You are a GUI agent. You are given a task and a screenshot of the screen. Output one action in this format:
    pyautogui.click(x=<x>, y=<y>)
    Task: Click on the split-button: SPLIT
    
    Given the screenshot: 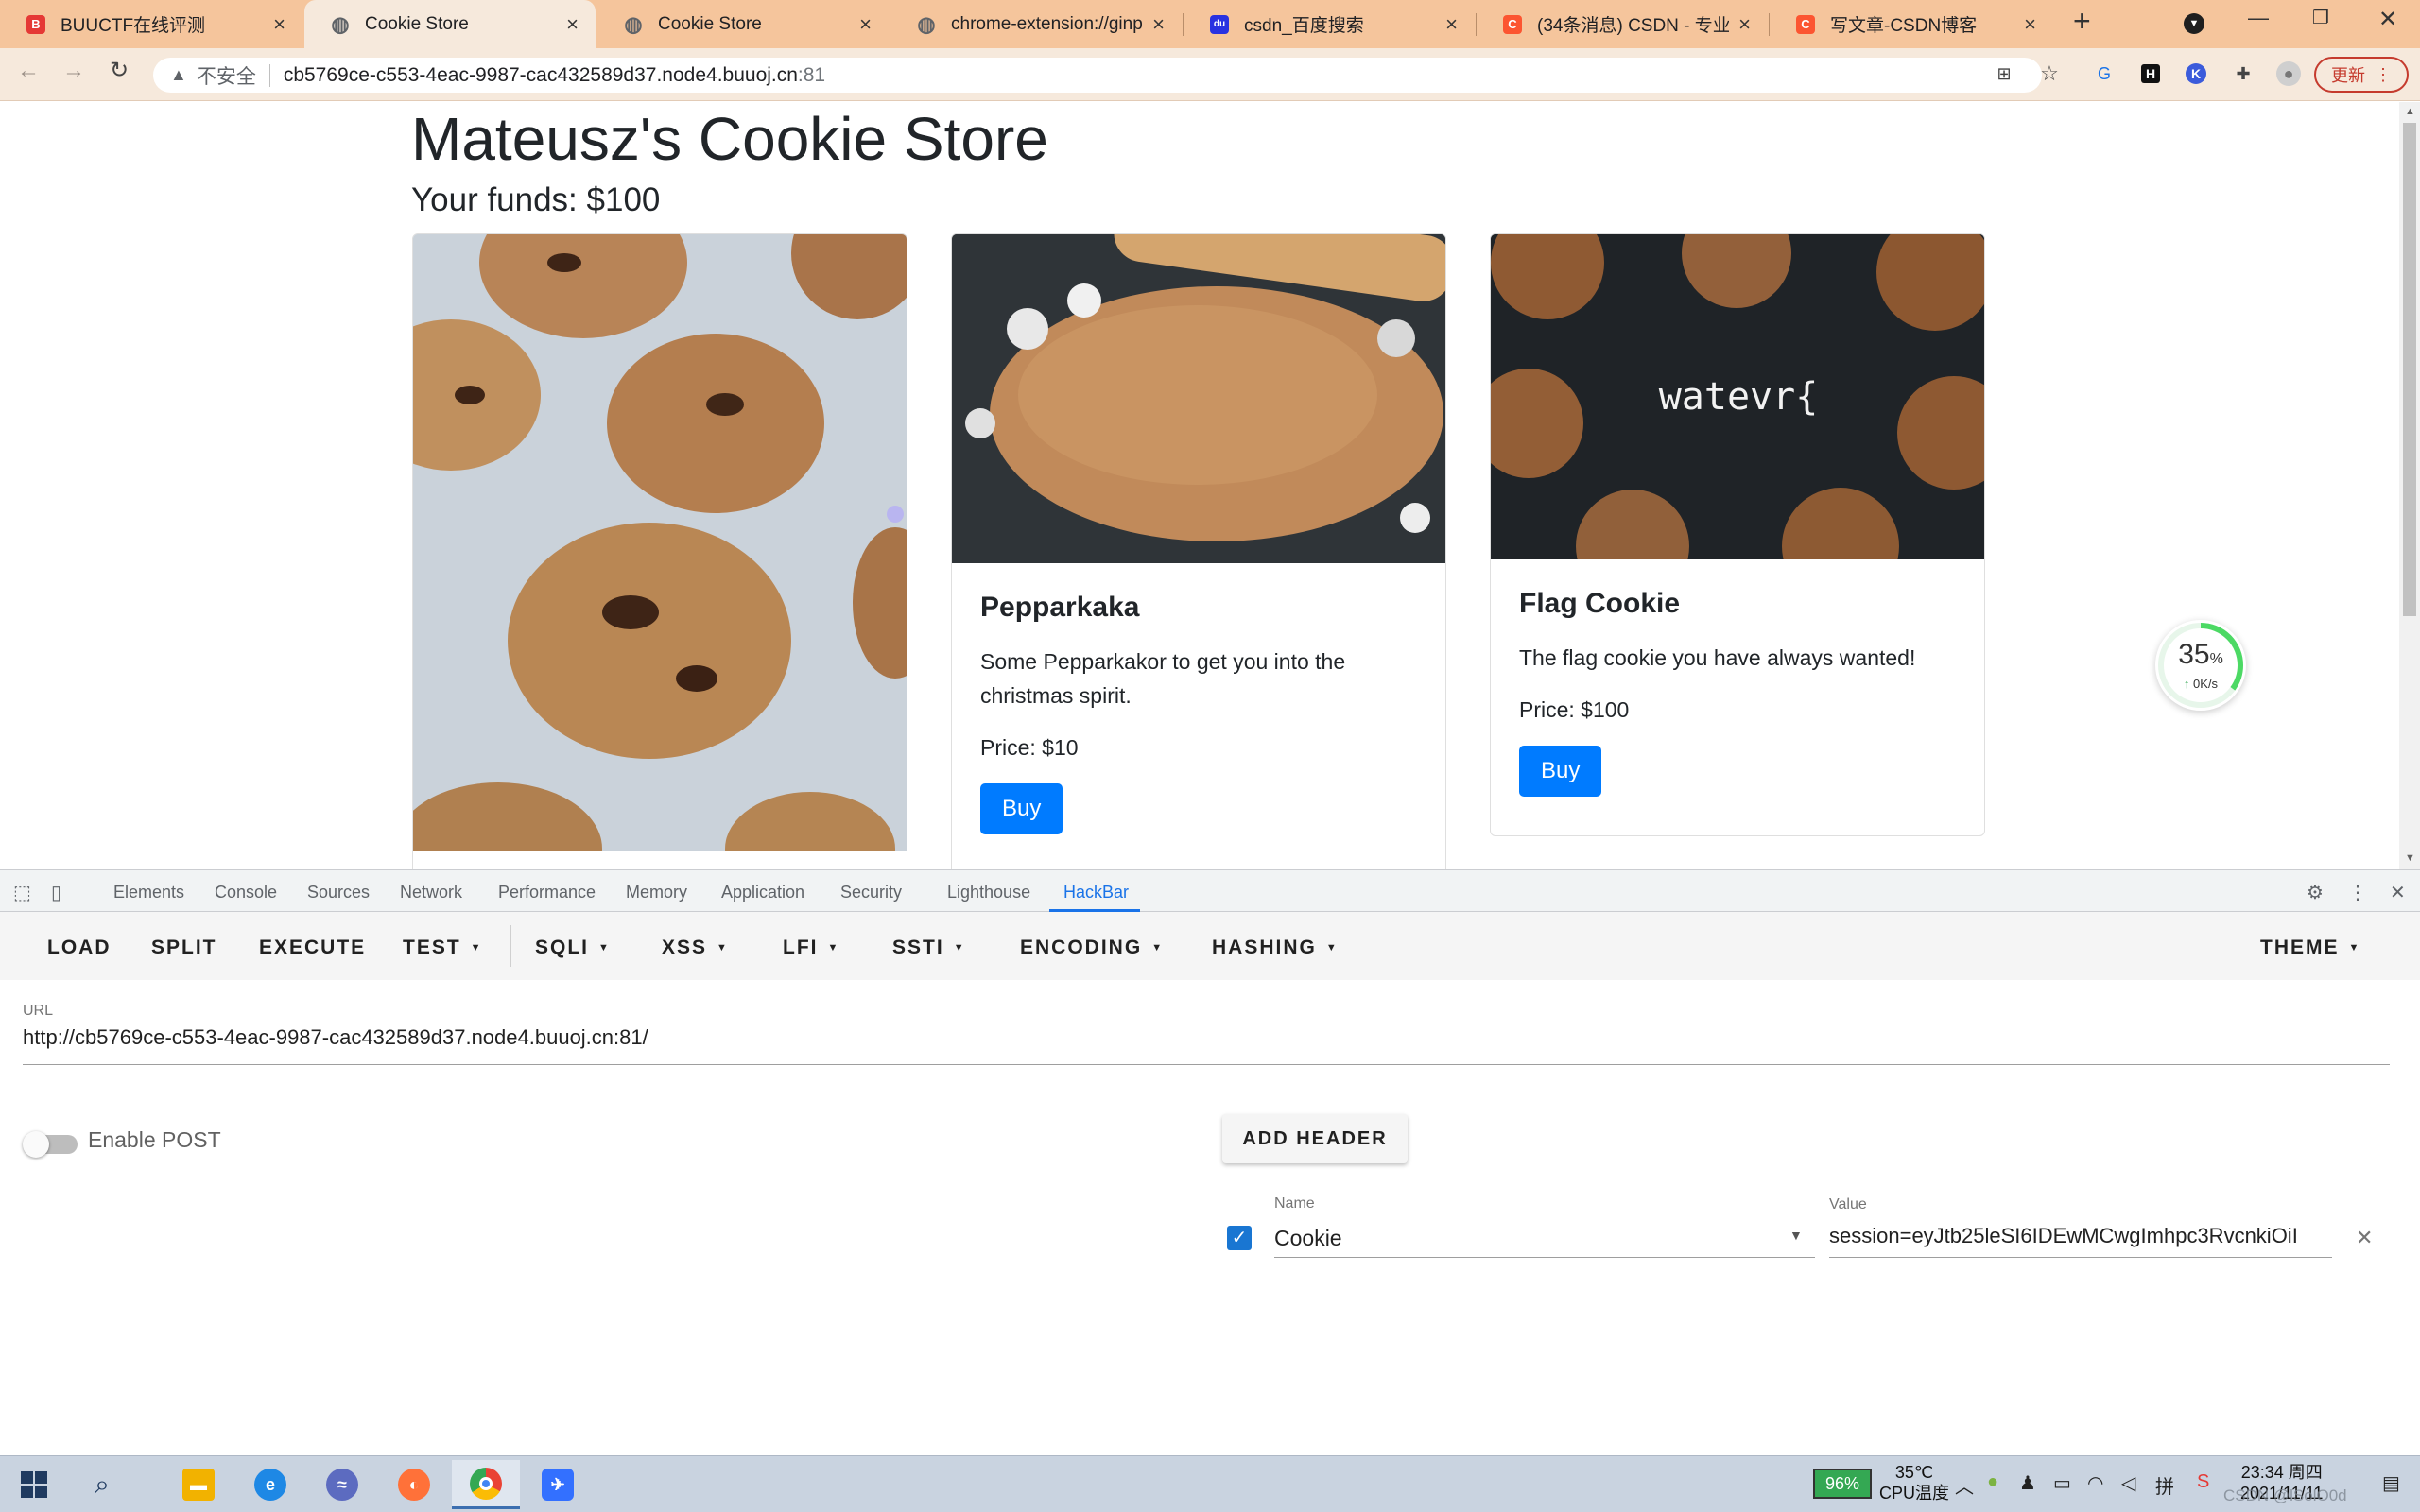 What is the action you would take?
    pyautogui.click(x=184, y=947)
    